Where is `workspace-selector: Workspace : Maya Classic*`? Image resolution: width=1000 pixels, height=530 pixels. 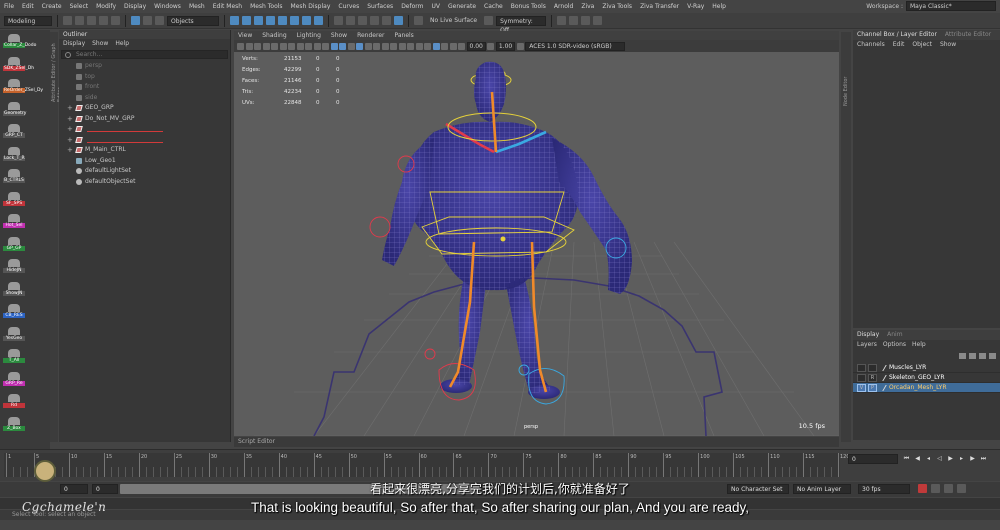 workspace-selector: Workspace : Maya Classic* is located at coordinates (931, 6).